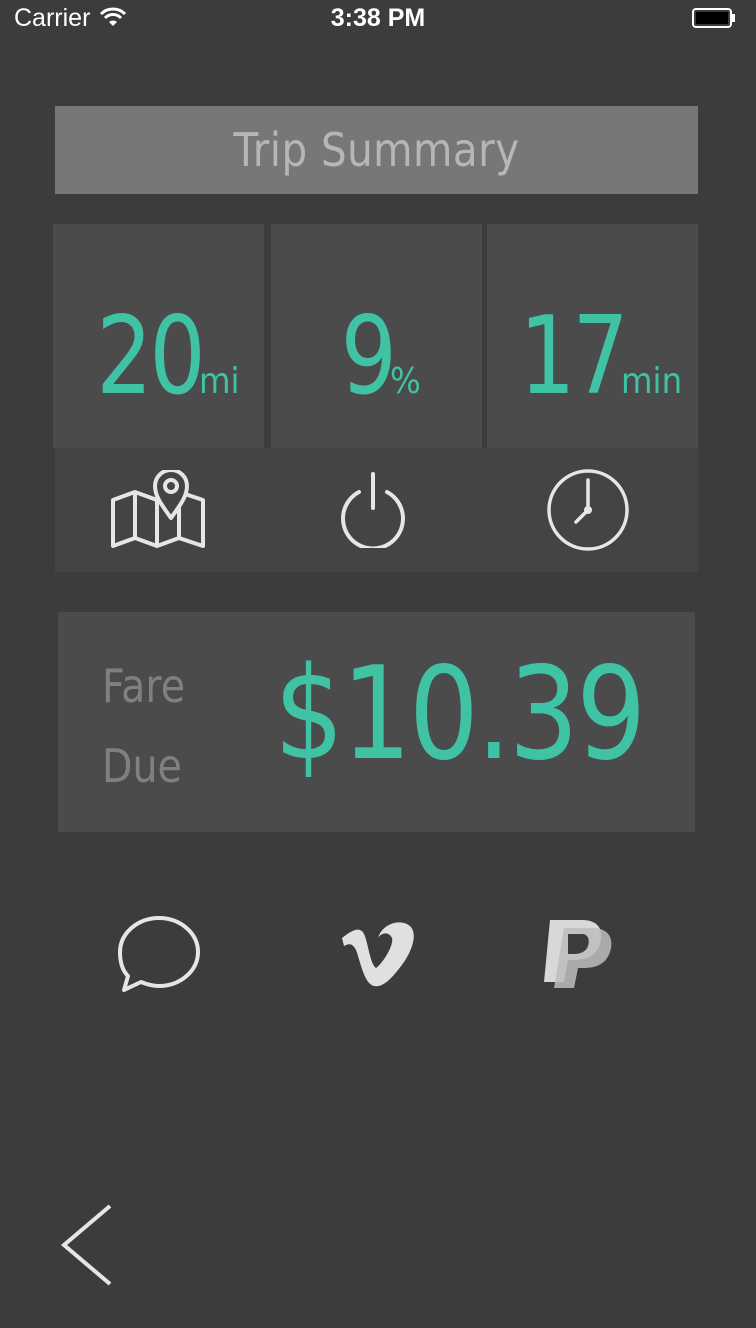  I want to click on distance-value: 20, so click(151, 356).